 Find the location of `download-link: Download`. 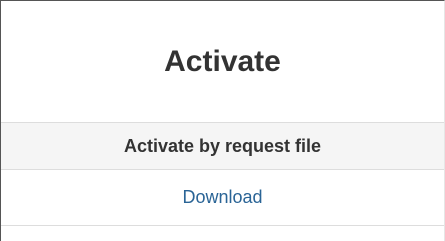

download-link: Download is located at coordinates (222, 197).